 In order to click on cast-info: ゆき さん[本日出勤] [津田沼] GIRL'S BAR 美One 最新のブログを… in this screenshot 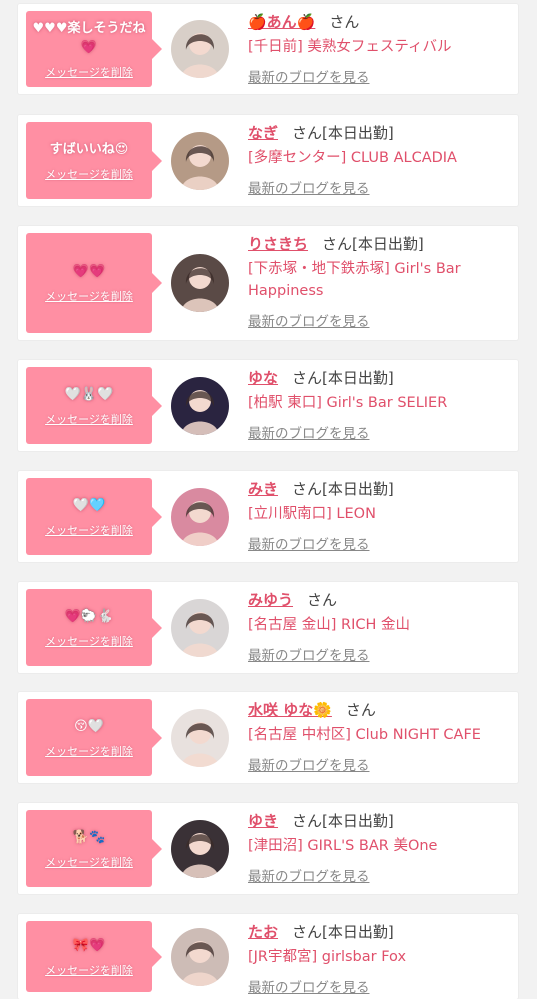, I will do `click(380, 848)`.